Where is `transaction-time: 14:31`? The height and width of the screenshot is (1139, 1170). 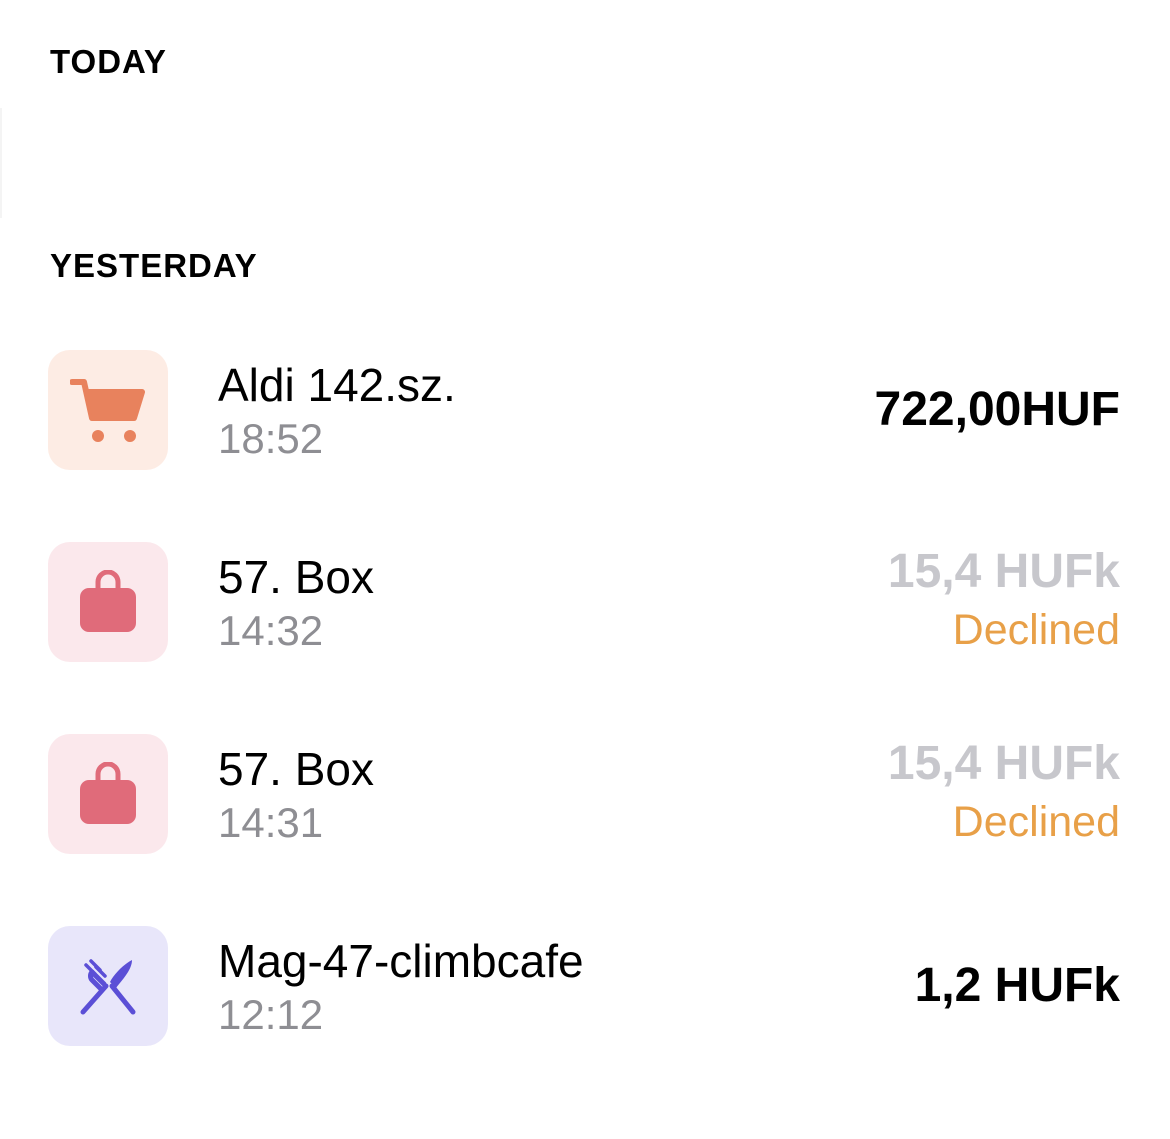 transaction-time: 14:31 is located at coordinates (271, 822).